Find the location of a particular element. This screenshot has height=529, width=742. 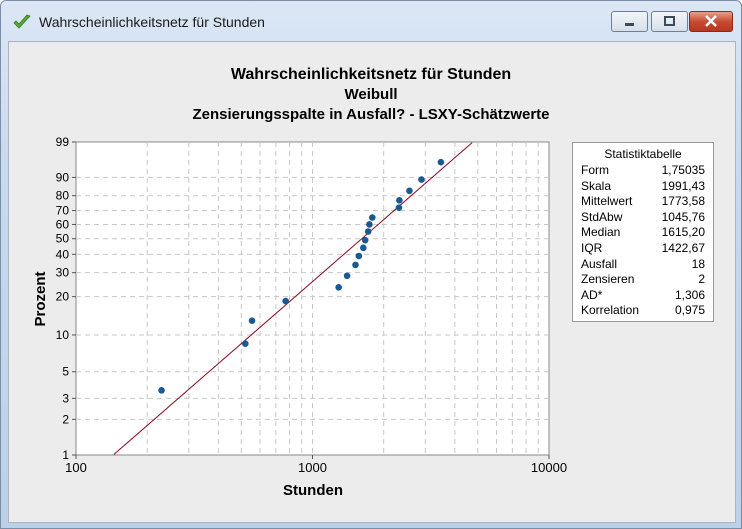

statistics-table-title: Statistiktabelle is located at coordinates (643, 154).